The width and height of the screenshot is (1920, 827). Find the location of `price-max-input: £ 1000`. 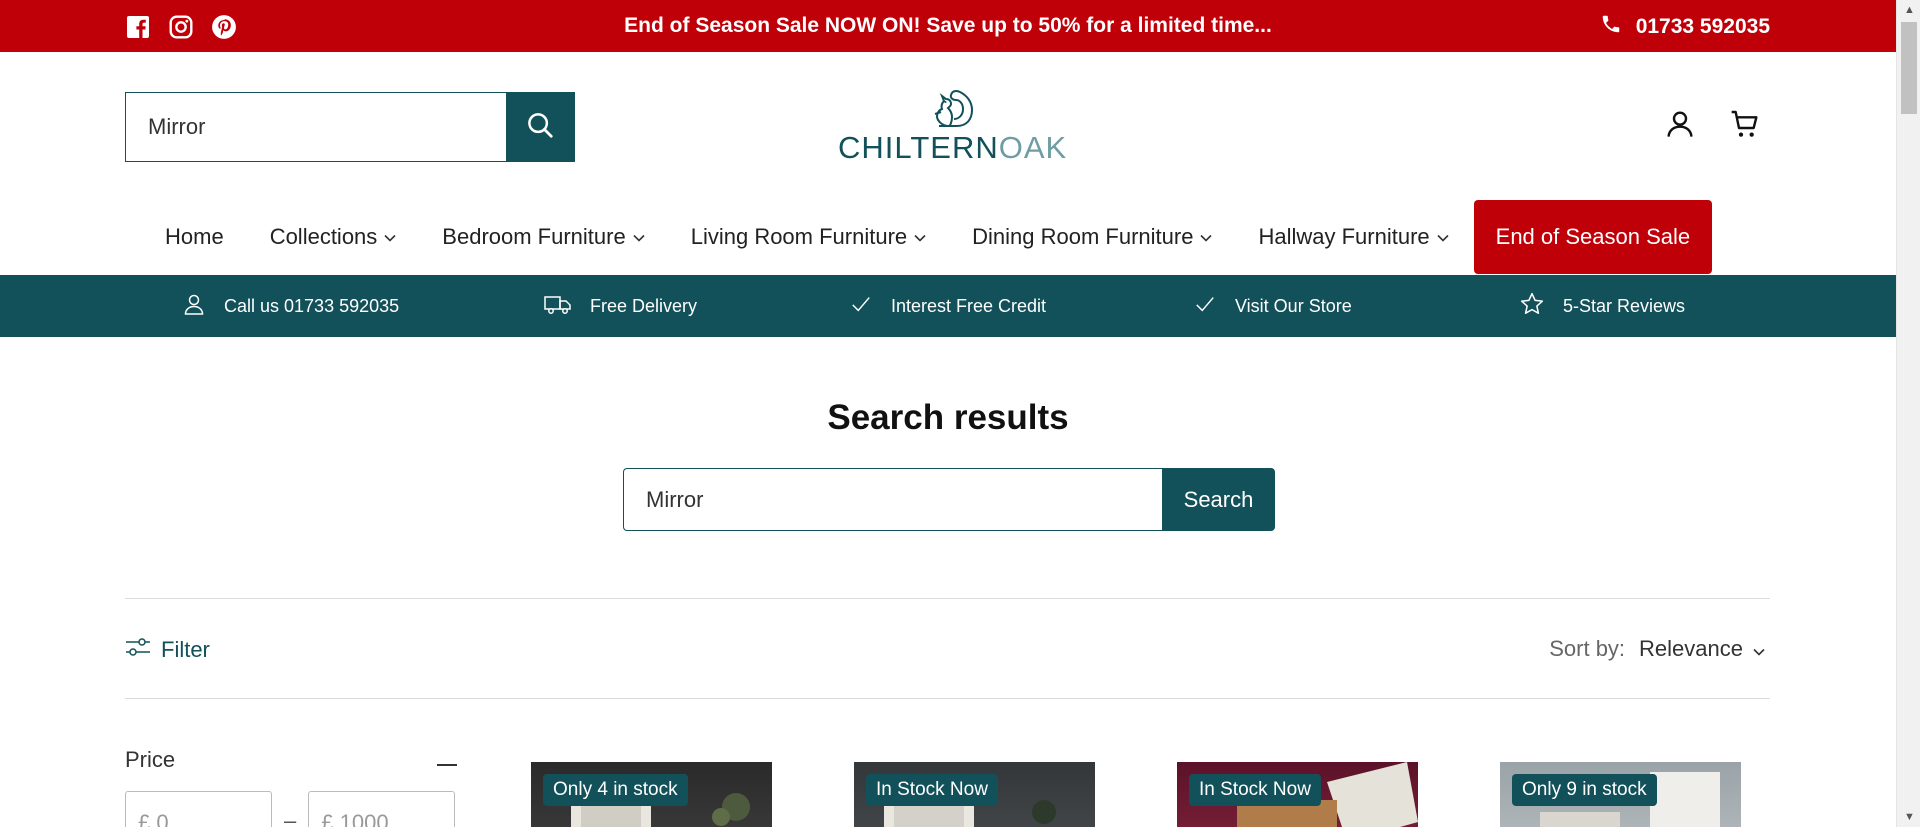

price-max-input: £ 1000 is located at coordinates (382, 809).